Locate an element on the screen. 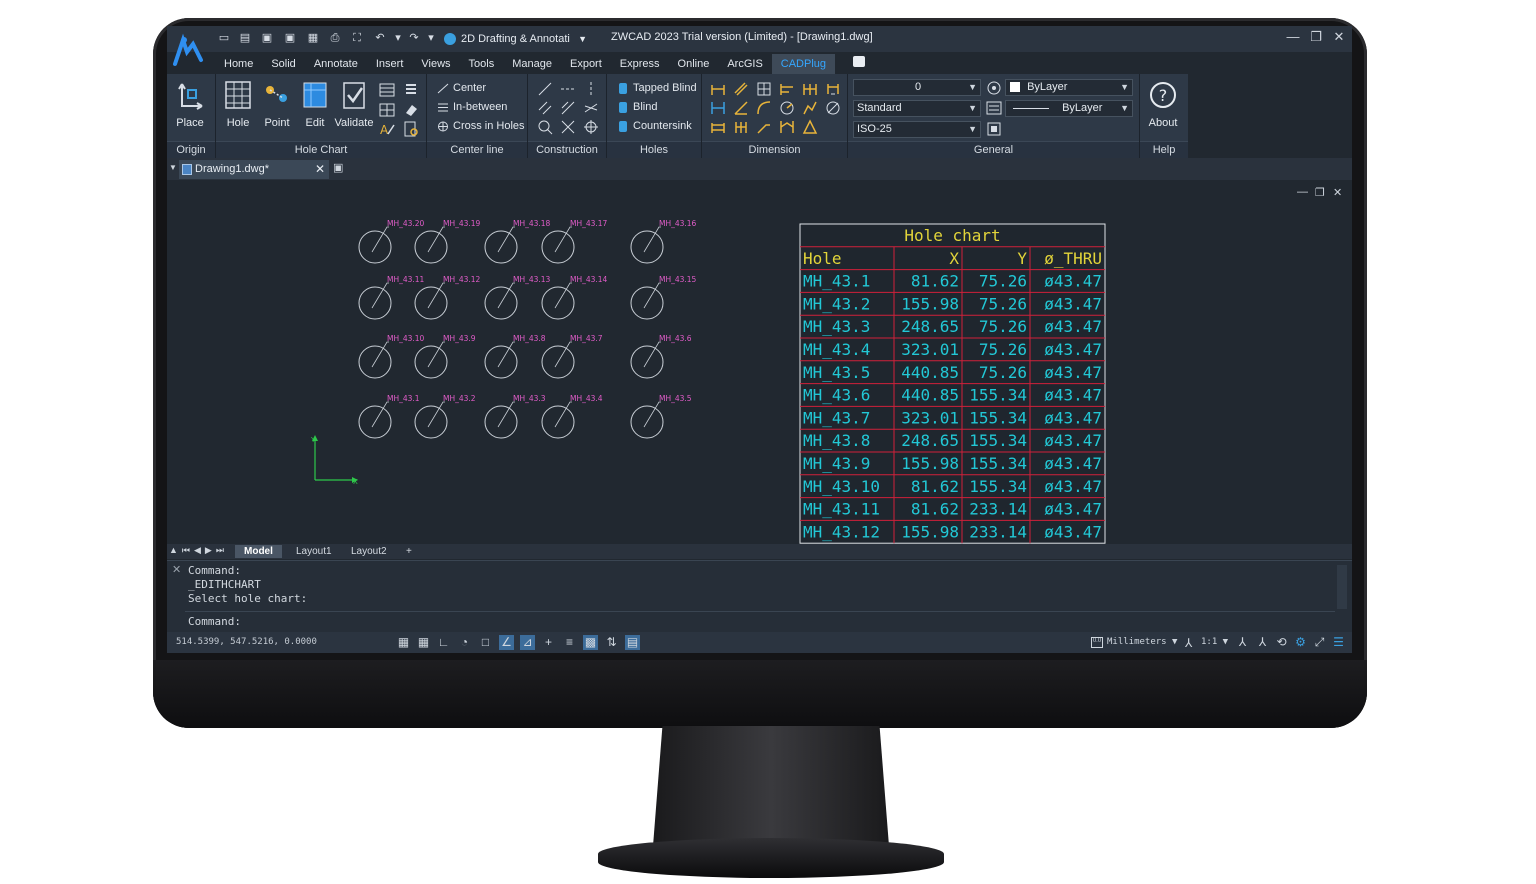 This screenshot has width=1536, height=884. table-list-icon is located at coordinates (411, 90).